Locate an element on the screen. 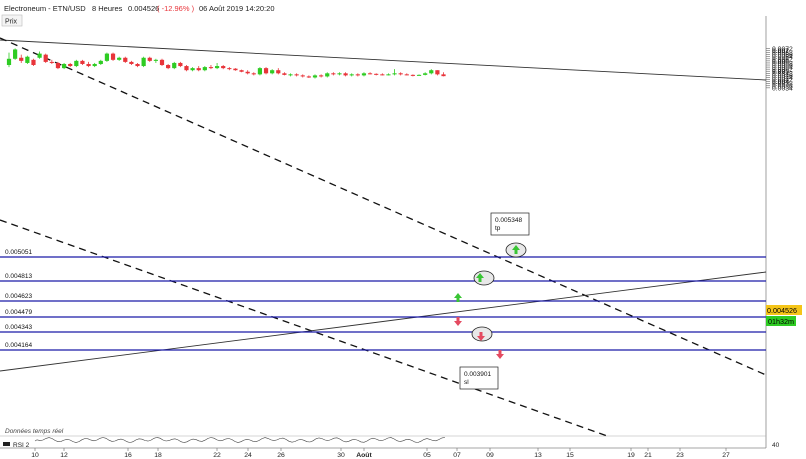 The image size is (806, 459). x-tick-label: 23 is located at coordinates (680, 455).